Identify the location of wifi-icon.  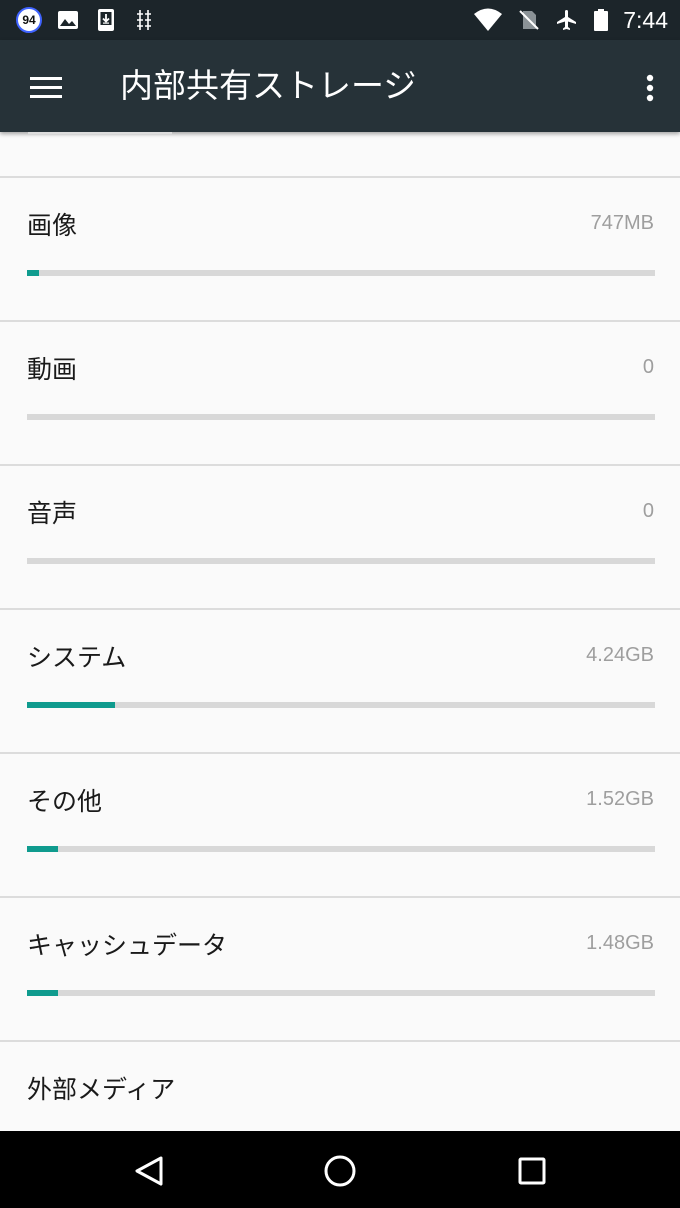
(488, 19).